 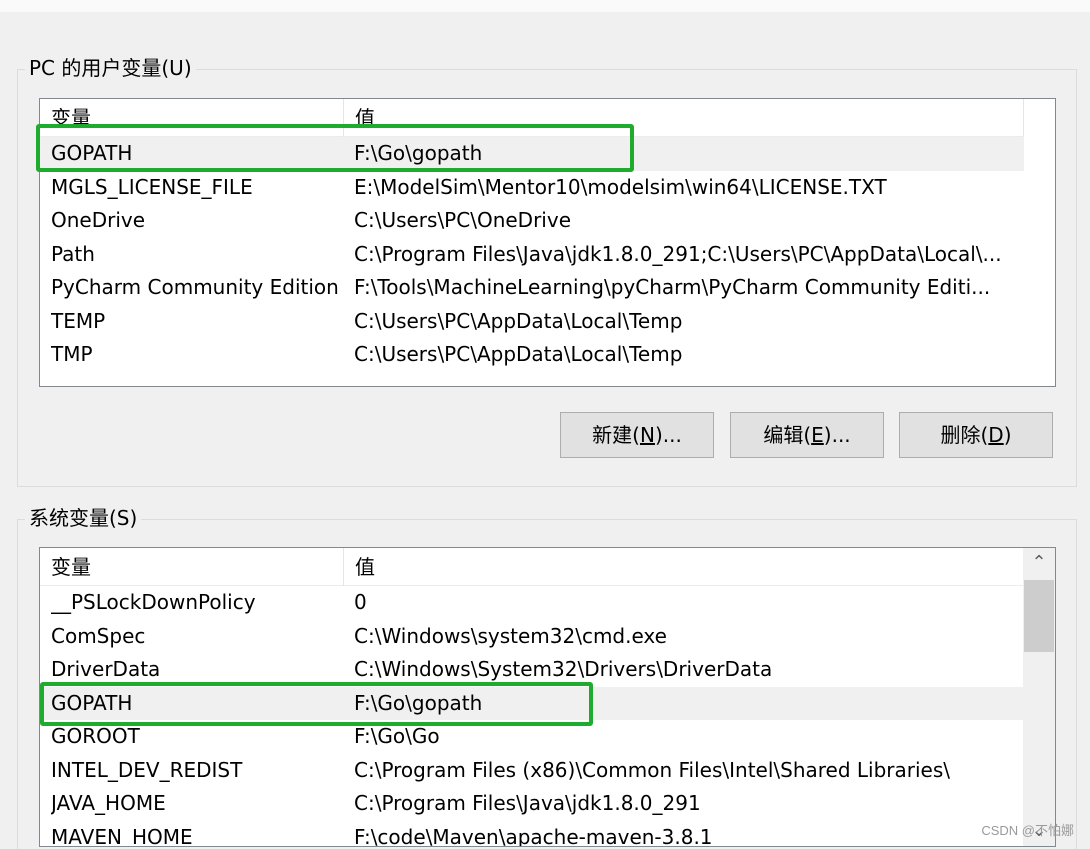 What do you see at coordinates (153, 602) in the screenshot?
I see `variable-name: __PSLockDownPolicy` at bounding box center [153, 602].